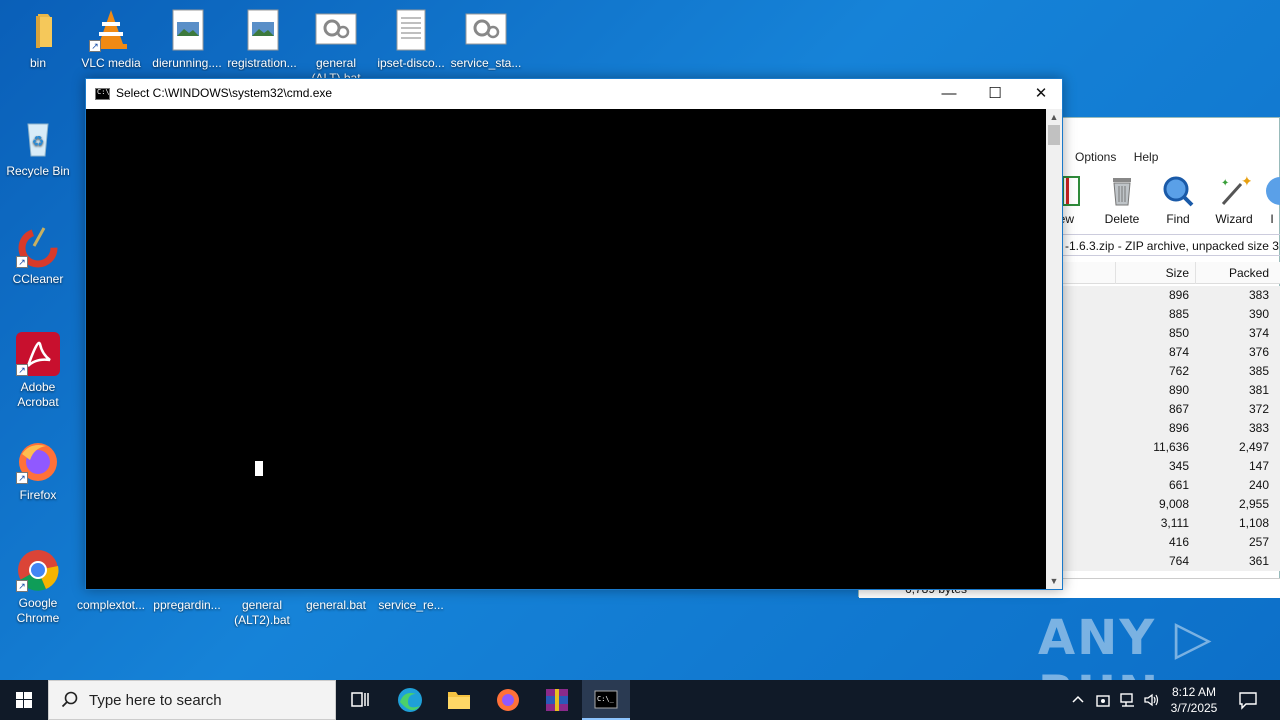 The width and height of the screenshot is (1280, 720). Describe the element at coordinates (1122, 192) in the screenshot. I see `trash-icon` at that location.